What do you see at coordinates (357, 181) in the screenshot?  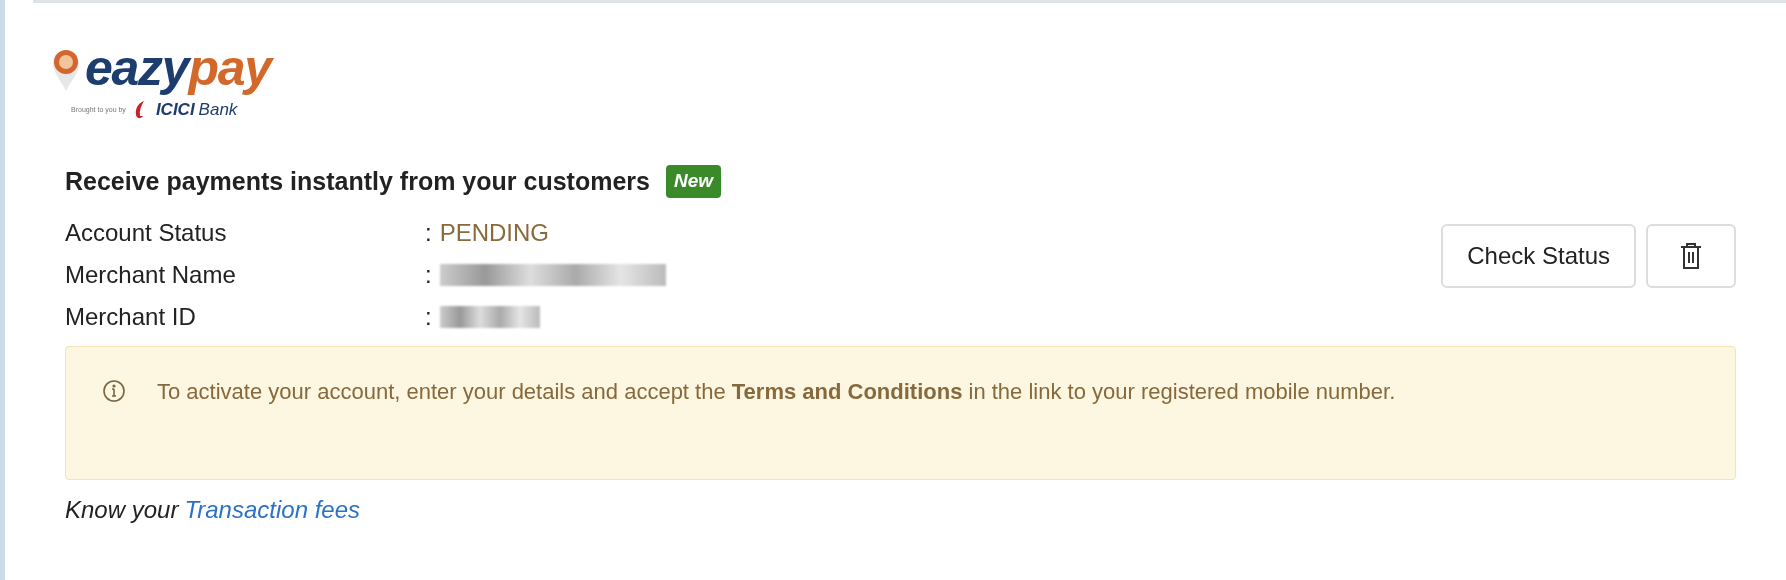 I see `section-heading: Receive payments instantly from your customers` at bounding box center [357, 181].